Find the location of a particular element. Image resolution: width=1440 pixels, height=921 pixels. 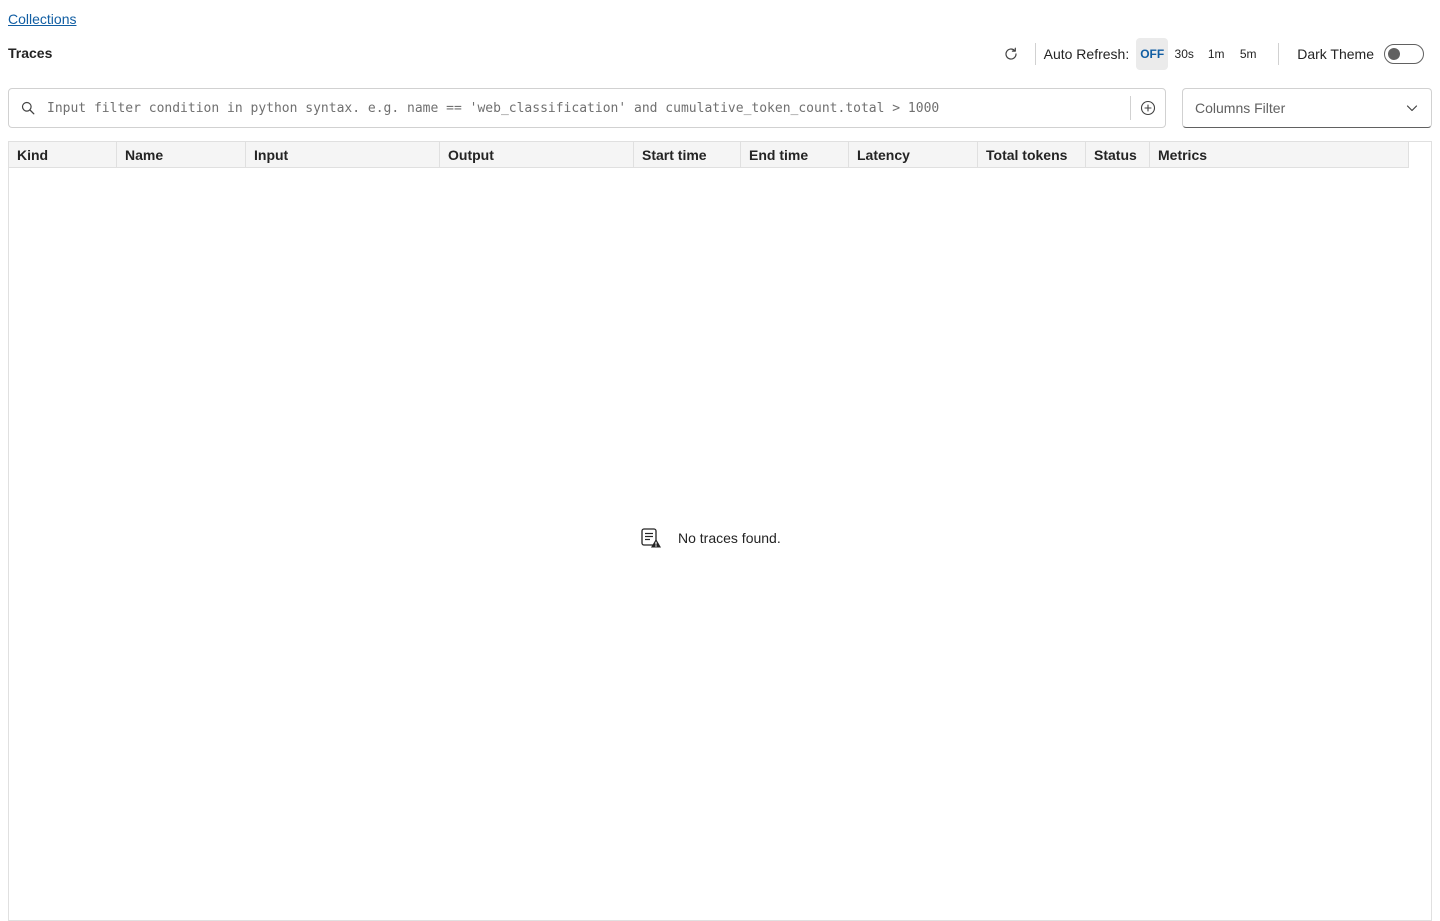

page-title: Traces is located at coordinates (30, 53).